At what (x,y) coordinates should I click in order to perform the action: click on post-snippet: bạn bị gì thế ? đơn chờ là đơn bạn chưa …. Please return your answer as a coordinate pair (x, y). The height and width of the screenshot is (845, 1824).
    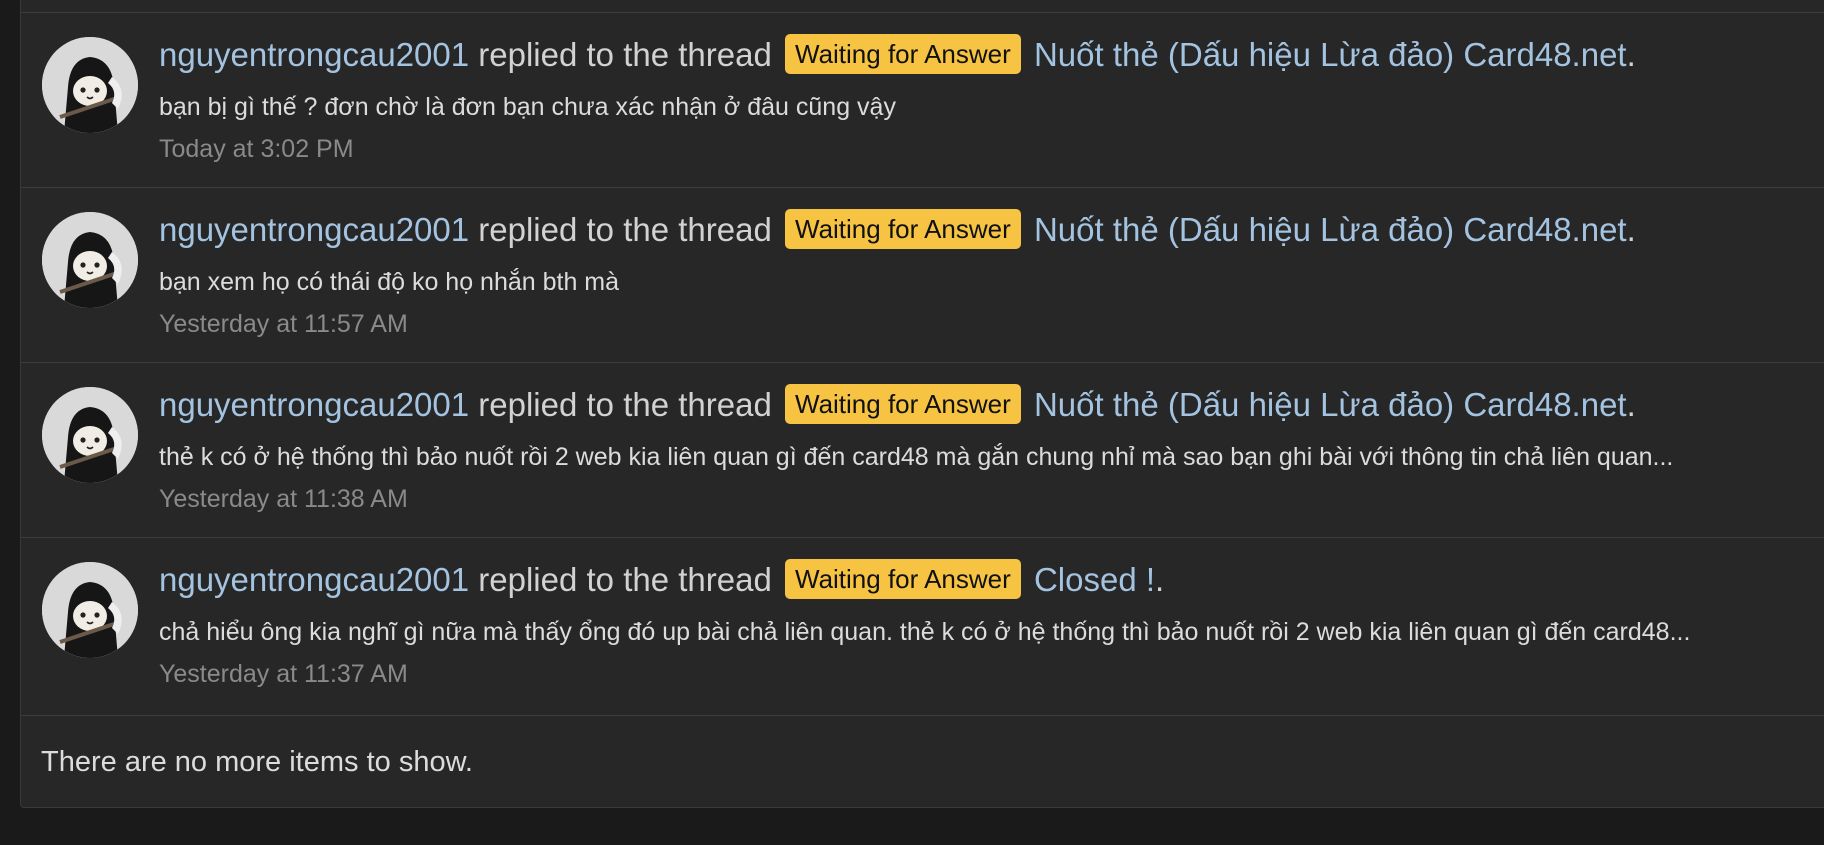
    Looking at the image, I should click on (527, 107).